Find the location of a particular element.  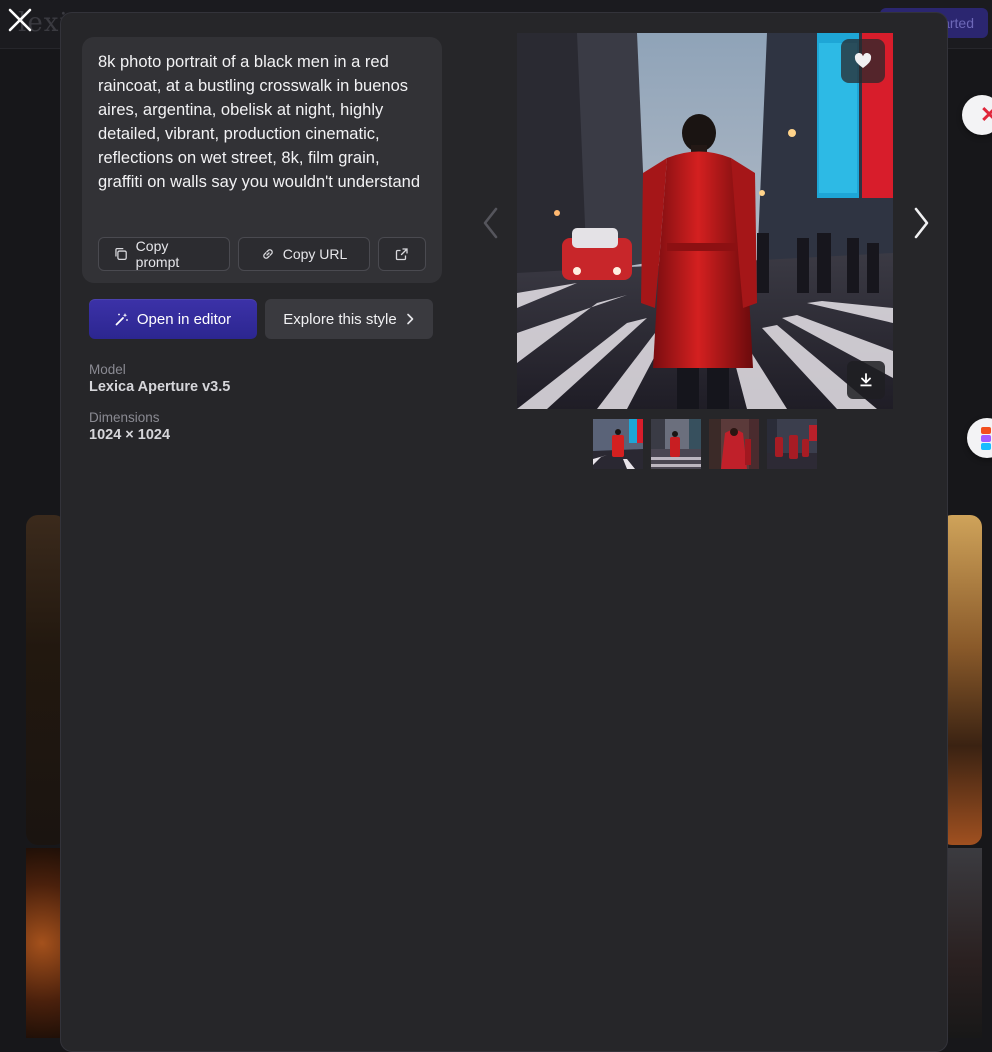

copy-url-label: Copy URL is located at coordinates (315, 254).